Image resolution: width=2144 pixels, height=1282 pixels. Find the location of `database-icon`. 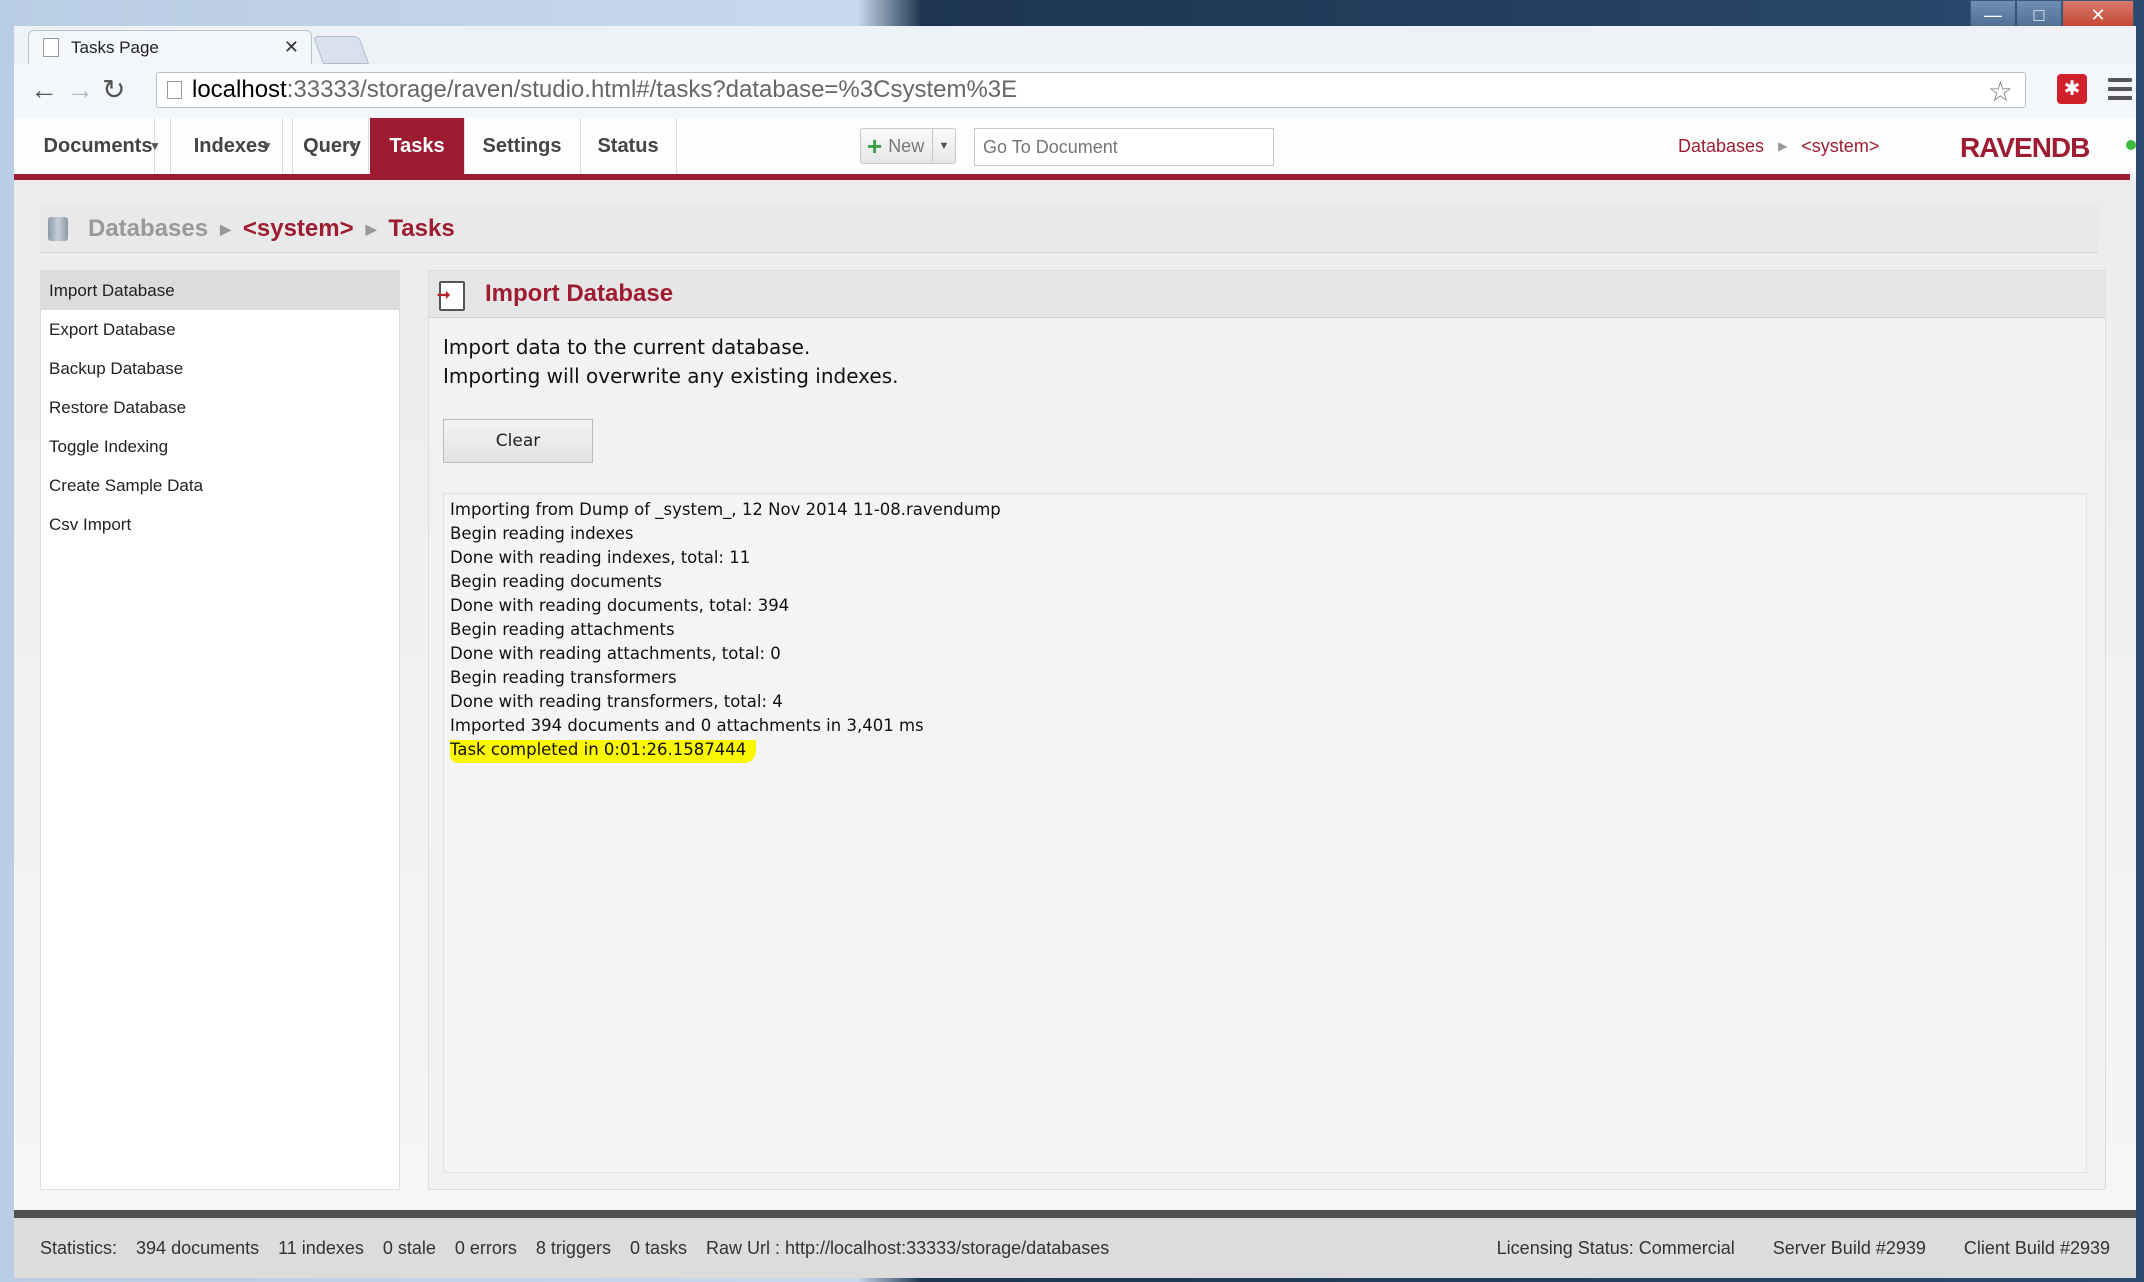

database-icon is located at coordinates (58, 229).